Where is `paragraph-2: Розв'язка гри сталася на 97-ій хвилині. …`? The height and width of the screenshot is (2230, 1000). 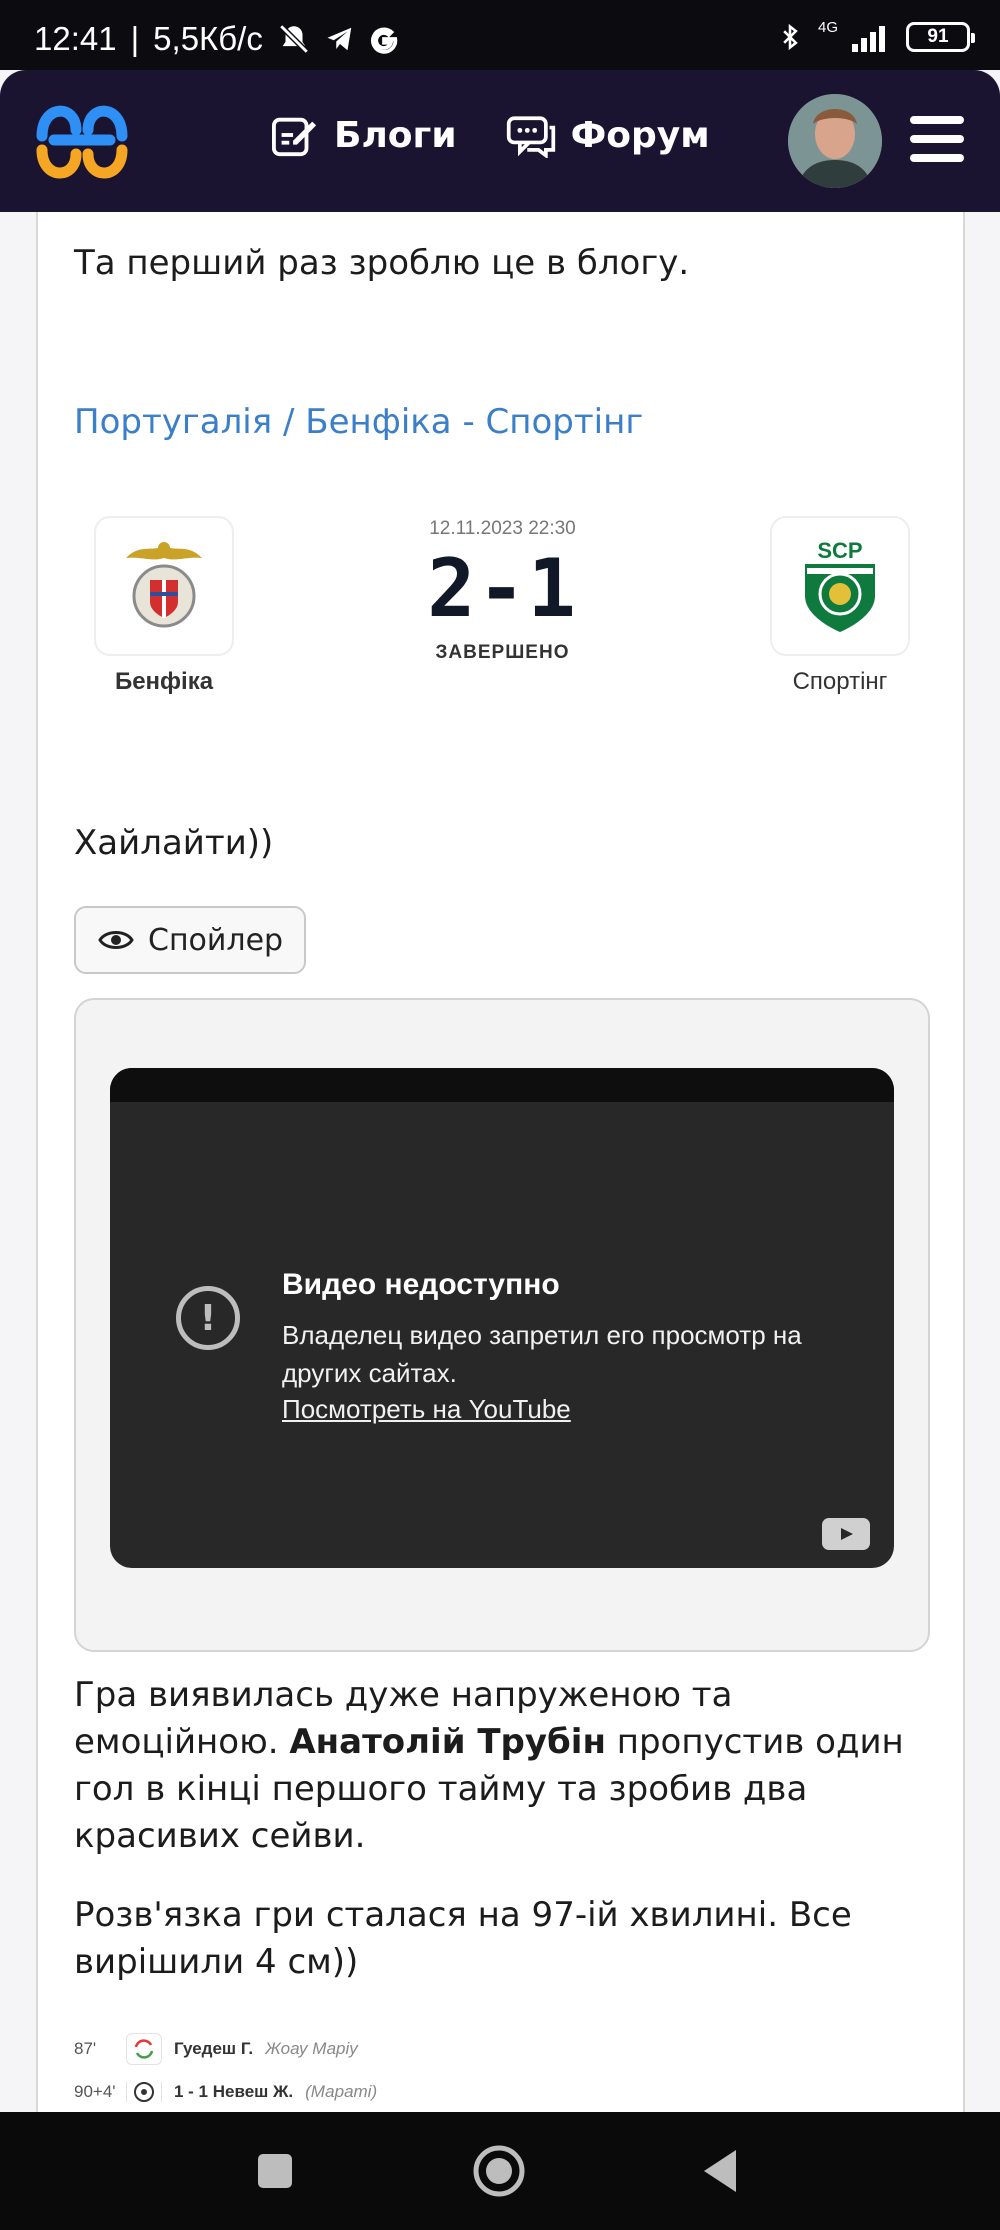
paragraph-2: Розв'язка гри сталася на 97-ій хвилині. … is located at coordinates (463, 1938).